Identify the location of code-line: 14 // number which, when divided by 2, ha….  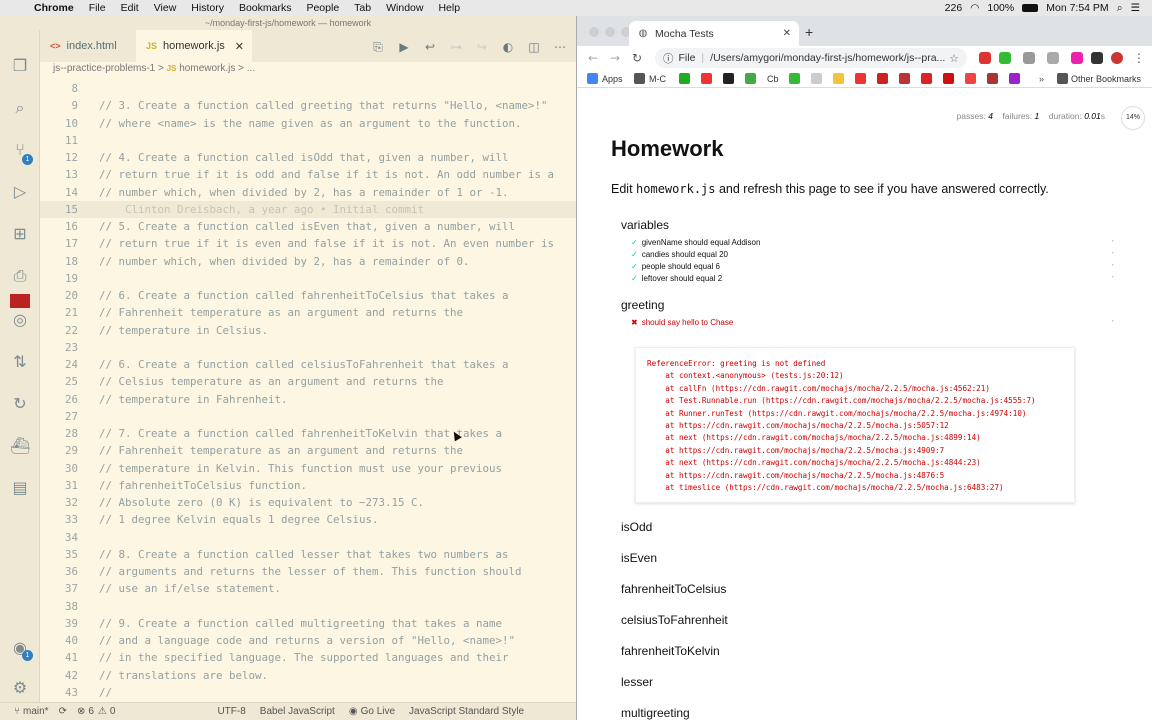
(308, 192).